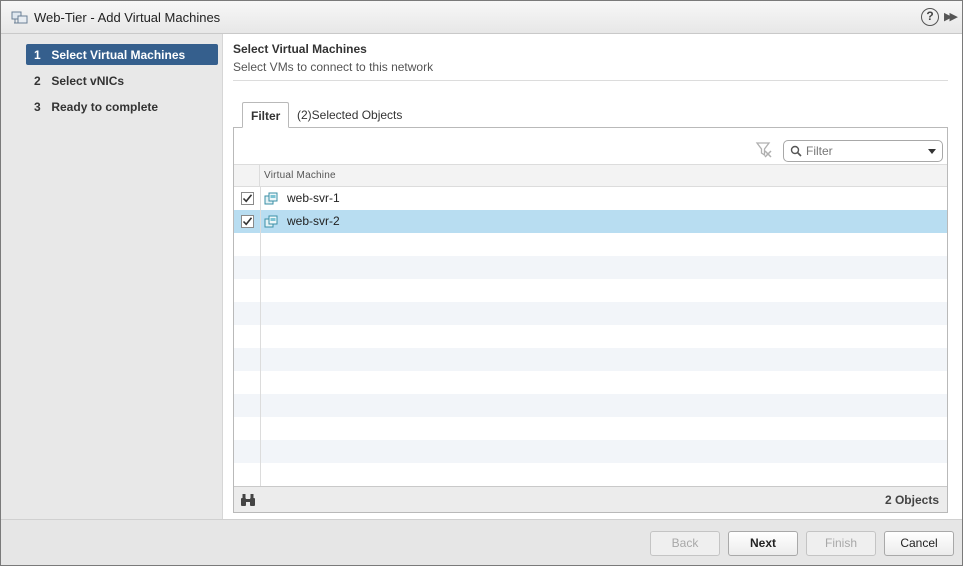 This screenshot has width=963, height=566. Describe the element at coordinates (590, 499) in the screenshot. I see `grid-footer: 2 Objects` at that location.